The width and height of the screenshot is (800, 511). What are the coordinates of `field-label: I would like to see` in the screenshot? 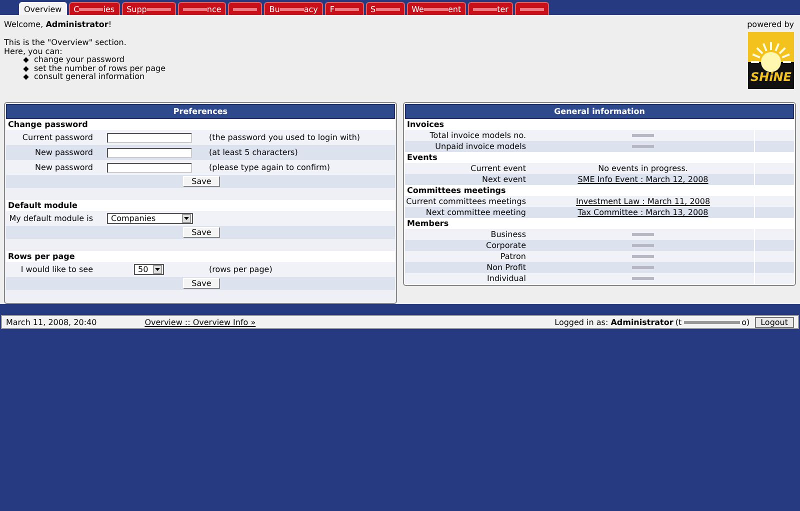 It's located at (57, 269).